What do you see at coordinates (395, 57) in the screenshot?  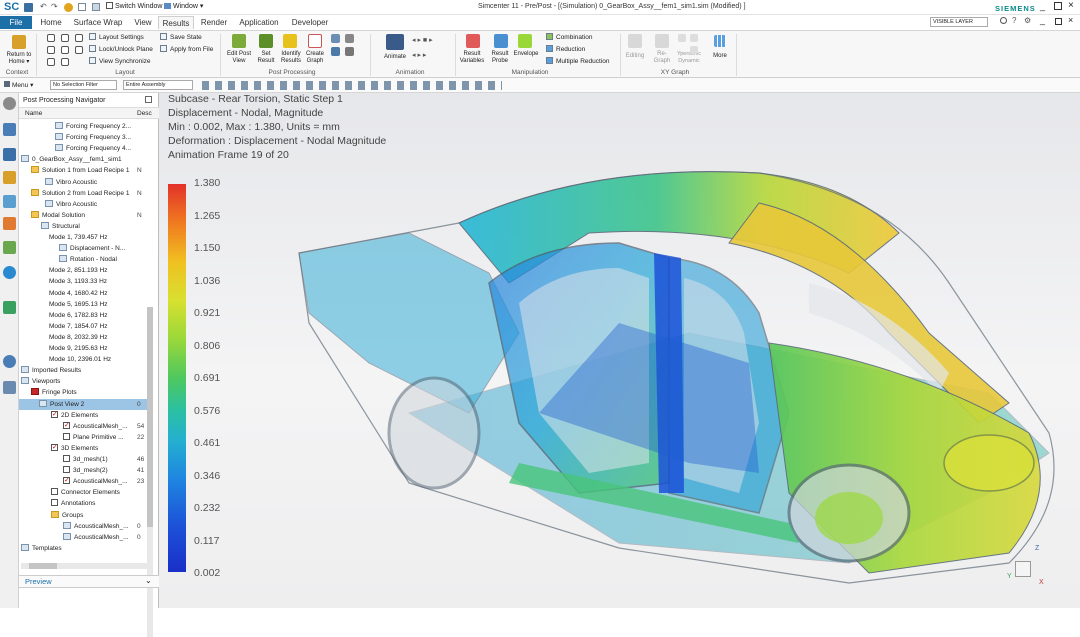 I see `animate-button: Animate` at bounding box center [395, 57].